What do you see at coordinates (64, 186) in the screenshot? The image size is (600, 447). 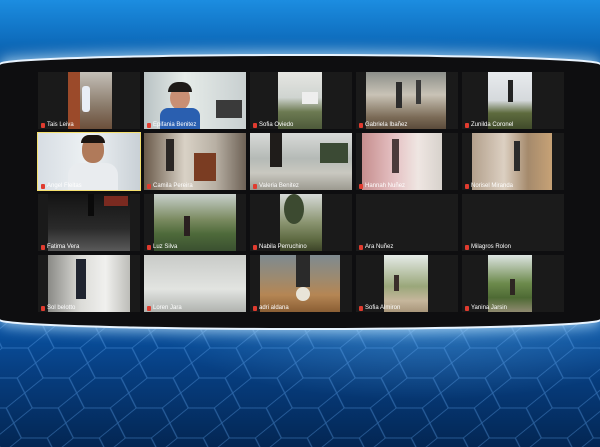 I see `participant-name: Angel Fleitas` at bounding box center [64, 186].